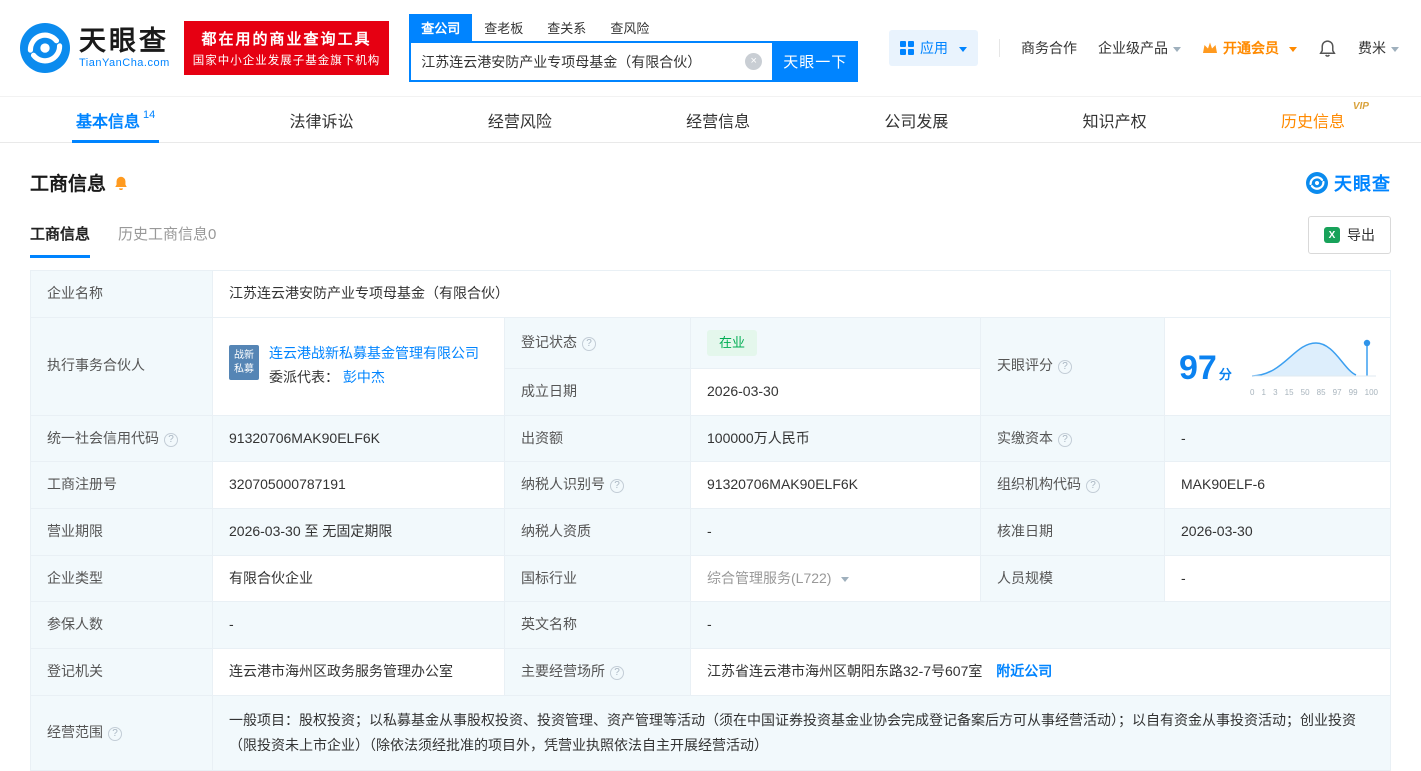 This screenshot has width=1421, height=771. What do you see at coordinates (732, 342) in the screenshot?
I see `status-badge: 在业` at bounding box center [732, 342].